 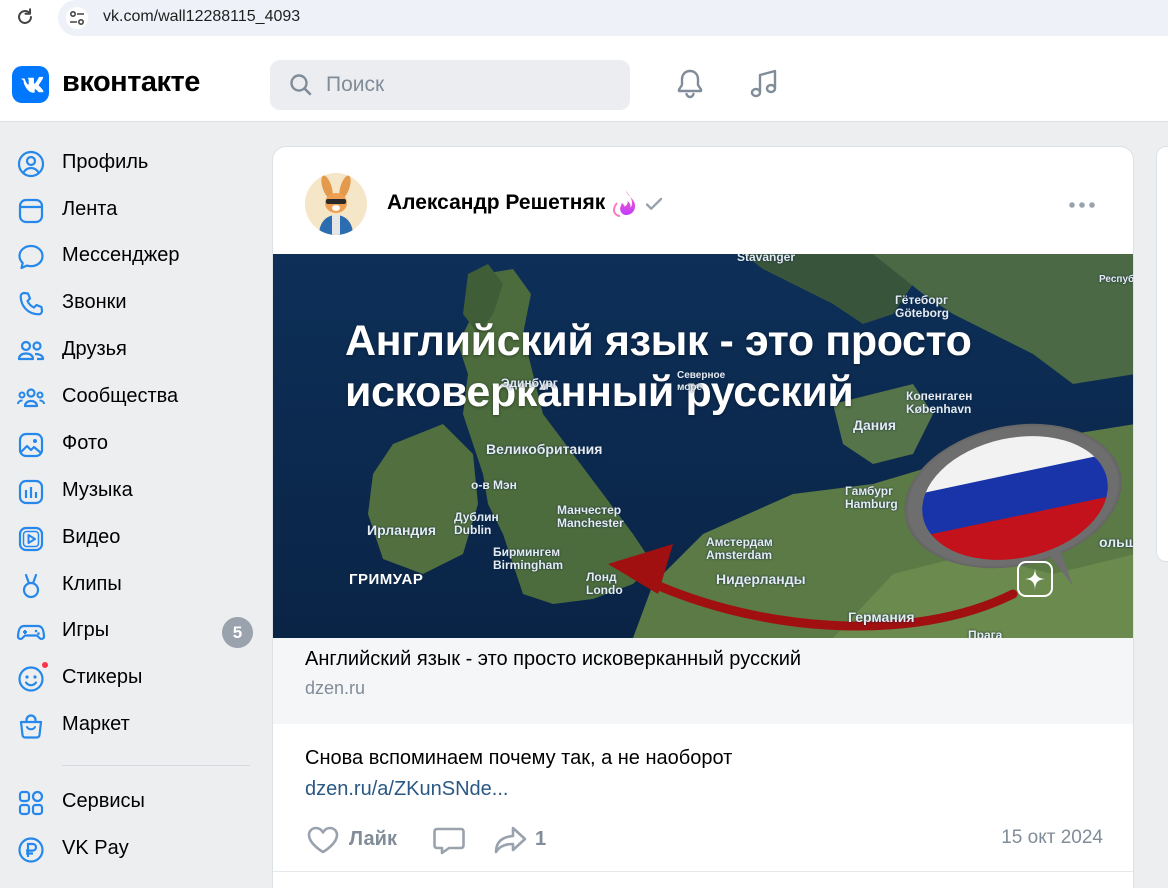 I want to click on sidebar-item-messenger: Мессенджер, so click(x=131, y=256).